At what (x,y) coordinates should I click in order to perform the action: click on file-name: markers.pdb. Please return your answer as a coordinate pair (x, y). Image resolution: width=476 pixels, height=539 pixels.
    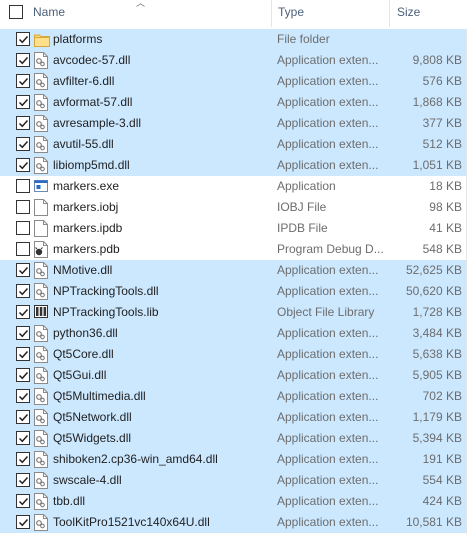
    Looking at the image, I should click on (86, 249).